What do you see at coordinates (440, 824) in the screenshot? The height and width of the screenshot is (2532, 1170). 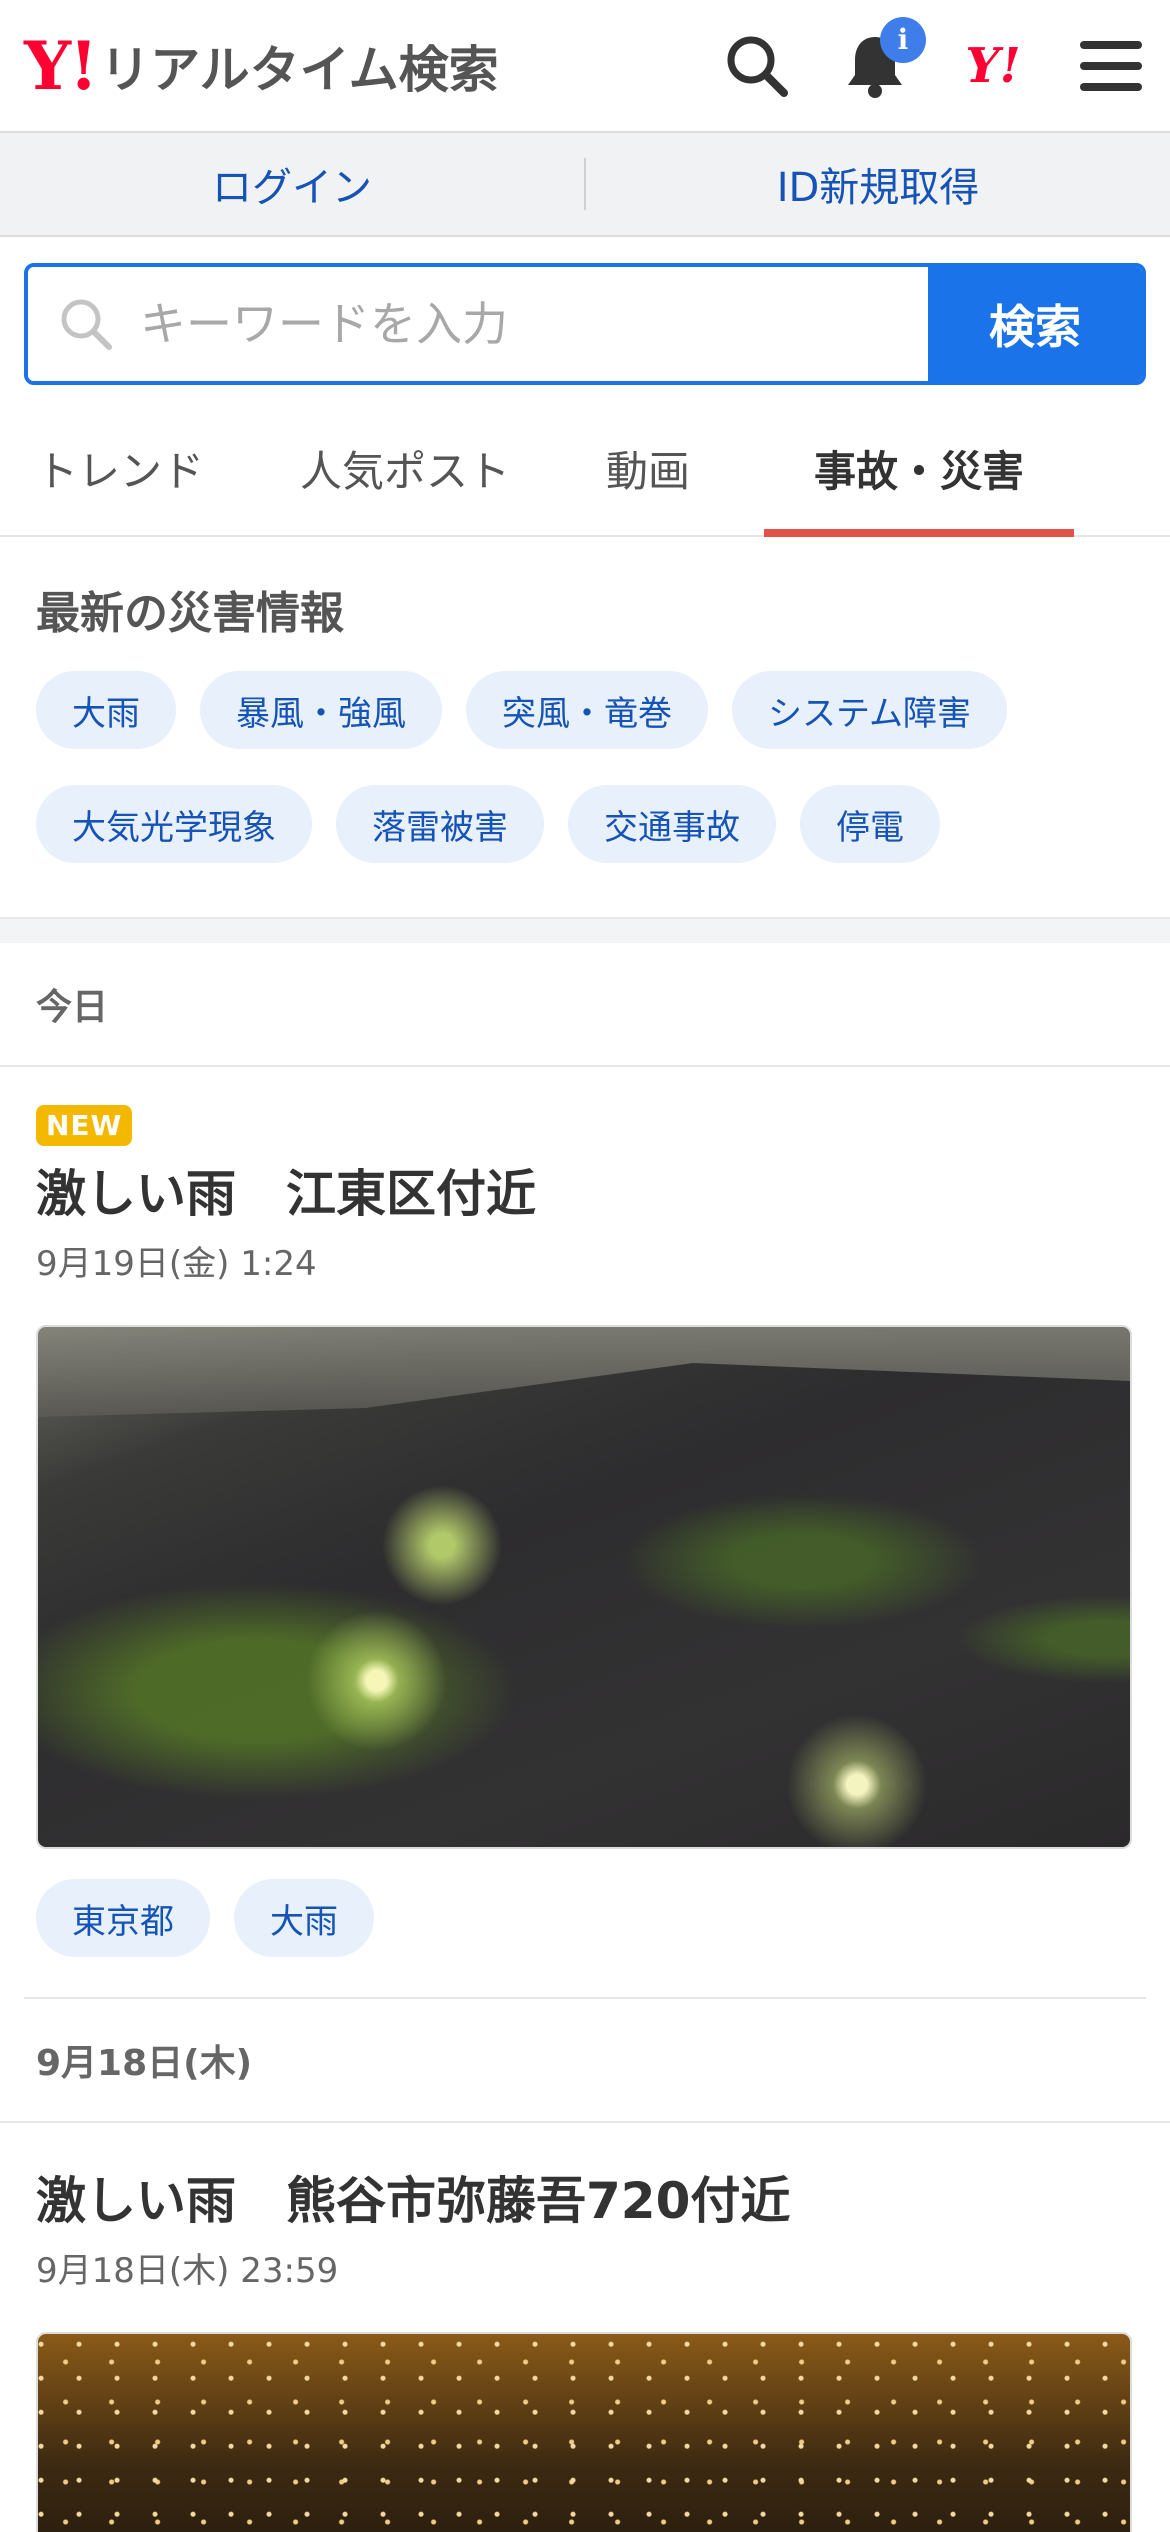 I see `chip-lightning-damage: 落雷被害` at bounding box center [440, 824].